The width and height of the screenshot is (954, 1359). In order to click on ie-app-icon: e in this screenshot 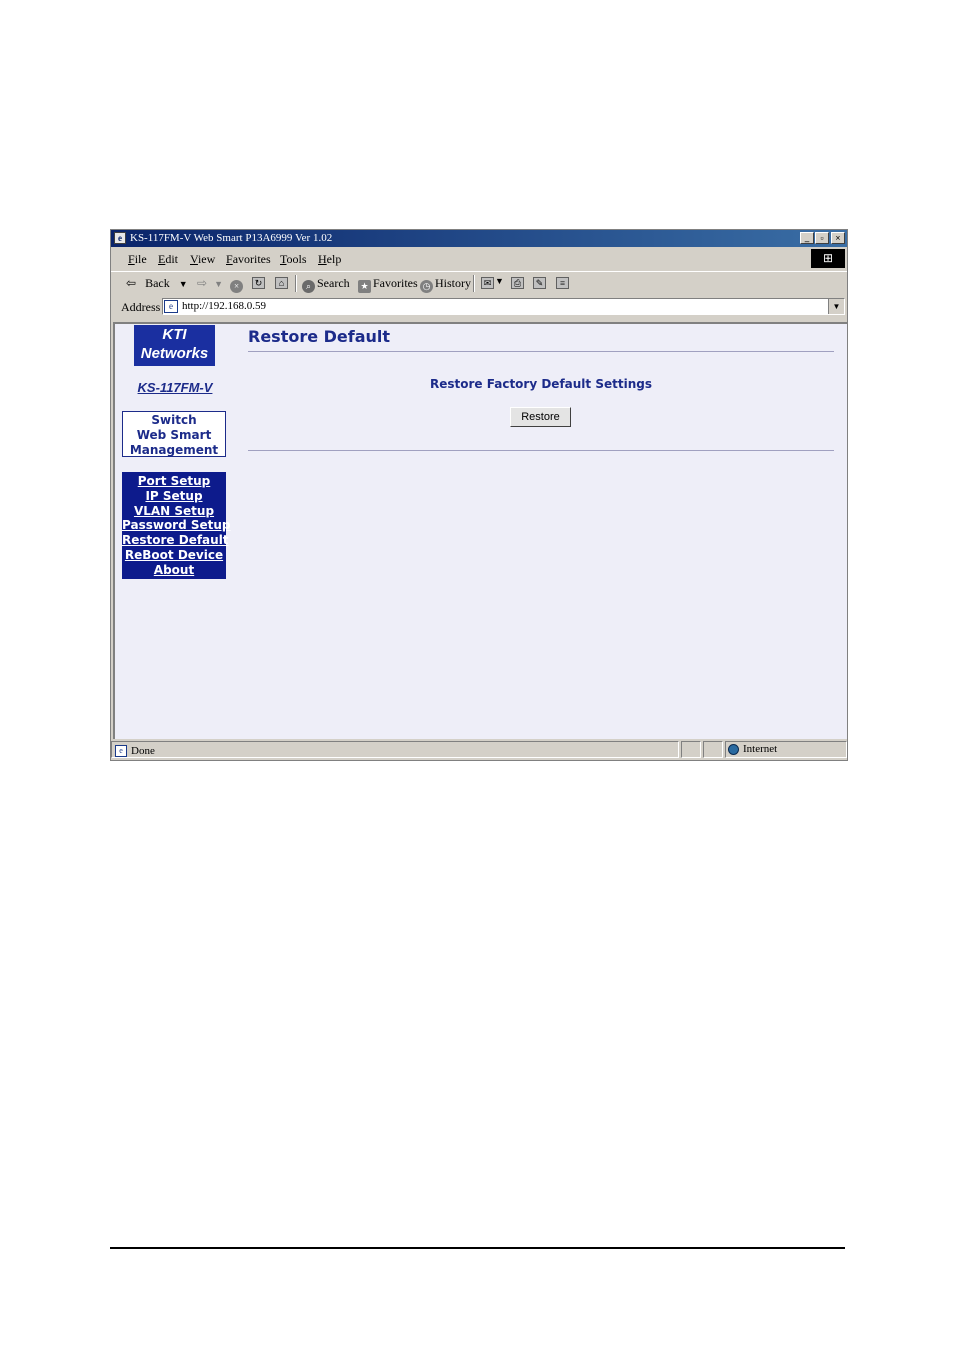, I will do `click(120, 238)`.